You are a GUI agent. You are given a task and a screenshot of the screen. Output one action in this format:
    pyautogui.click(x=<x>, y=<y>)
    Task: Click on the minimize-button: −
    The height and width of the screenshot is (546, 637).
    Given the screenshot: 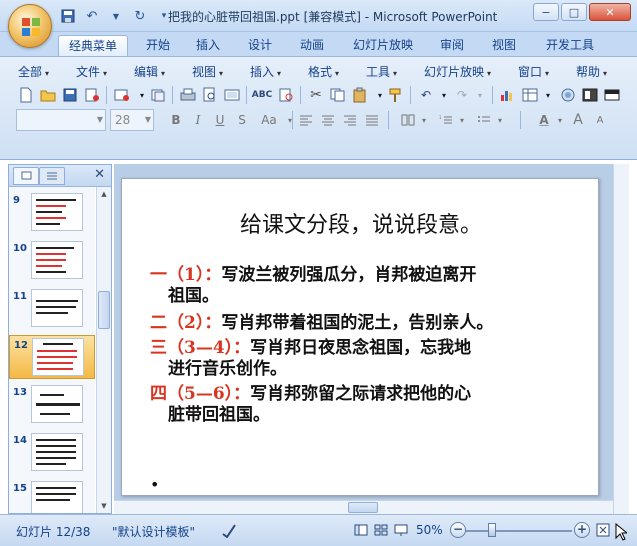 What is the action you would take?
    pyautogui.click(x=546, y=12)
    